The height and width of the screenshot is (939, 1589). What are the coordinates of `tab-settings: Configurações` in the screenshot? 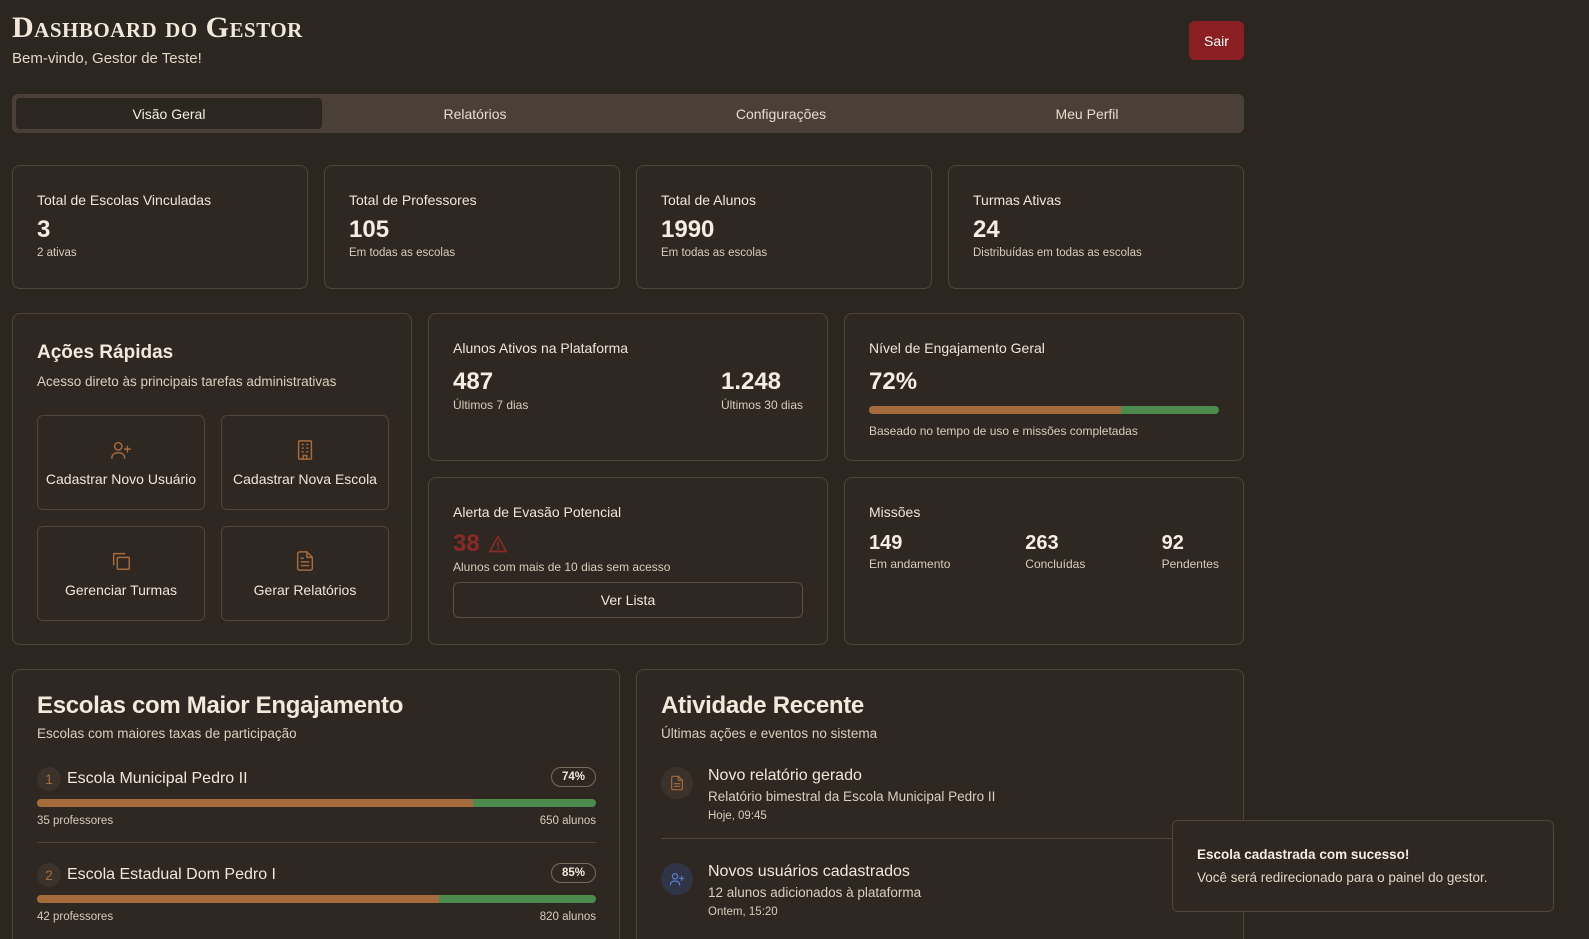 It's located at (781, 113).